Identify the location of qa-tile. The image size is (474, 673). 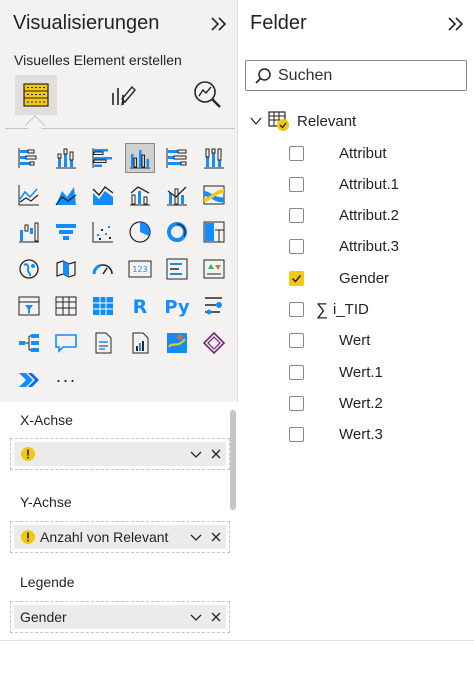
(66, 343).